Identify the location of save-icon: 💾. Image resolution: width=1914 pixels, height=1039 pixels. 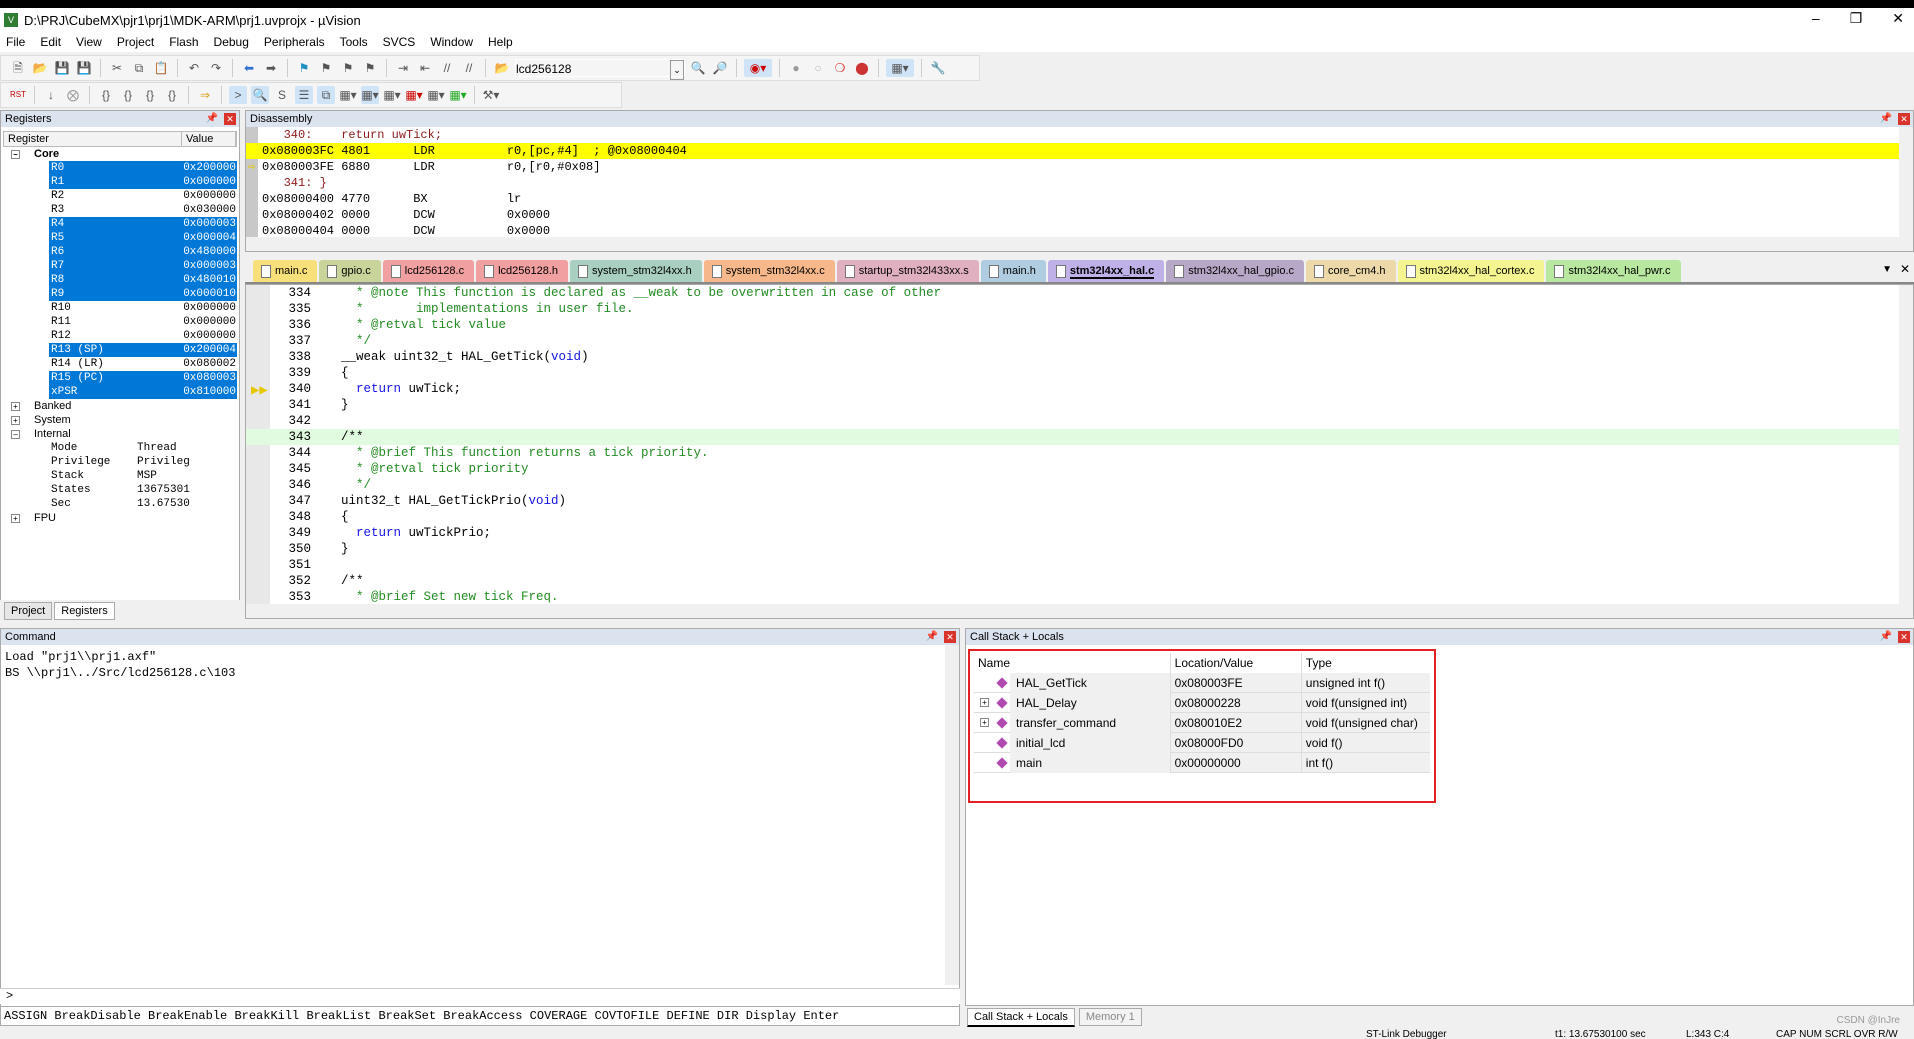
(62, 68).